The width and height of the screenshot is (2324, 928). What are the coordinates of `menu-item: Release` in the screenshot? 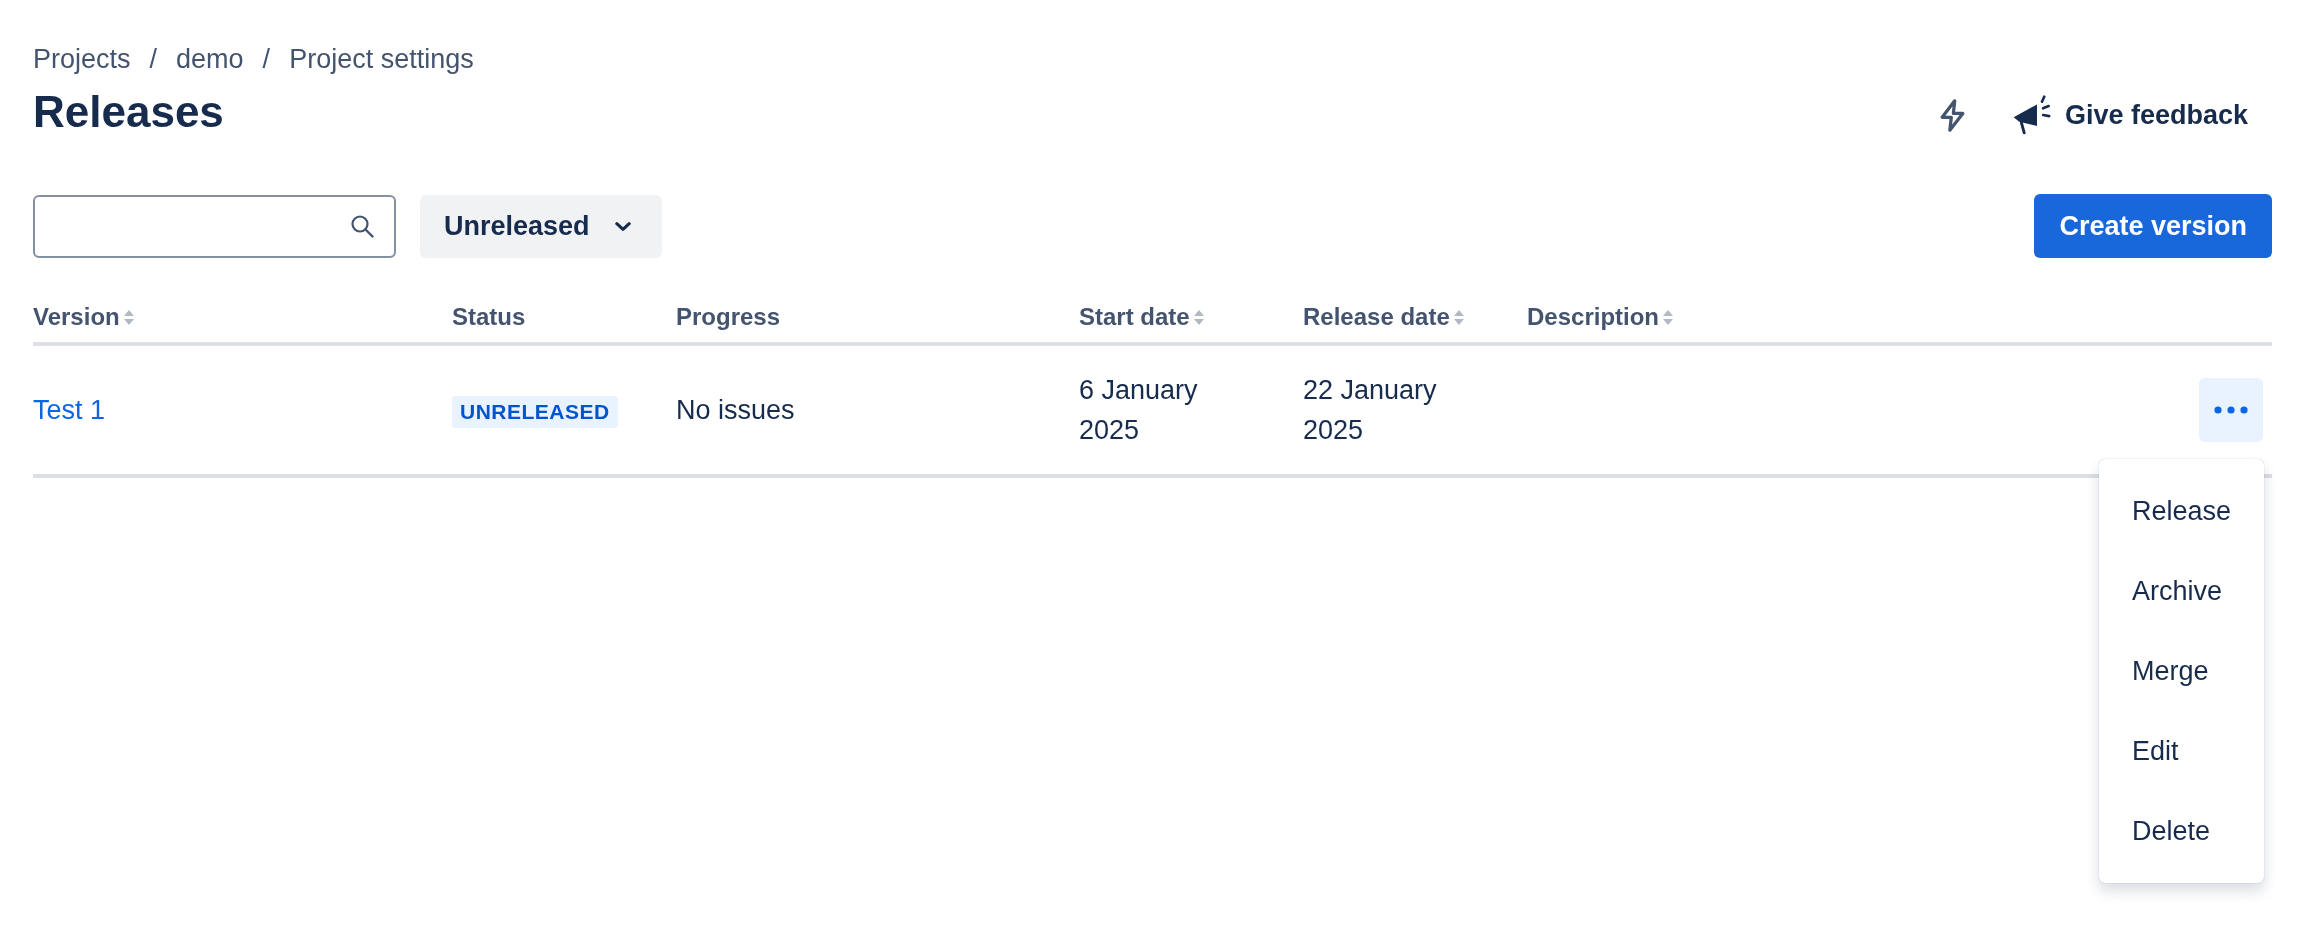 It's located at (2181, 511).